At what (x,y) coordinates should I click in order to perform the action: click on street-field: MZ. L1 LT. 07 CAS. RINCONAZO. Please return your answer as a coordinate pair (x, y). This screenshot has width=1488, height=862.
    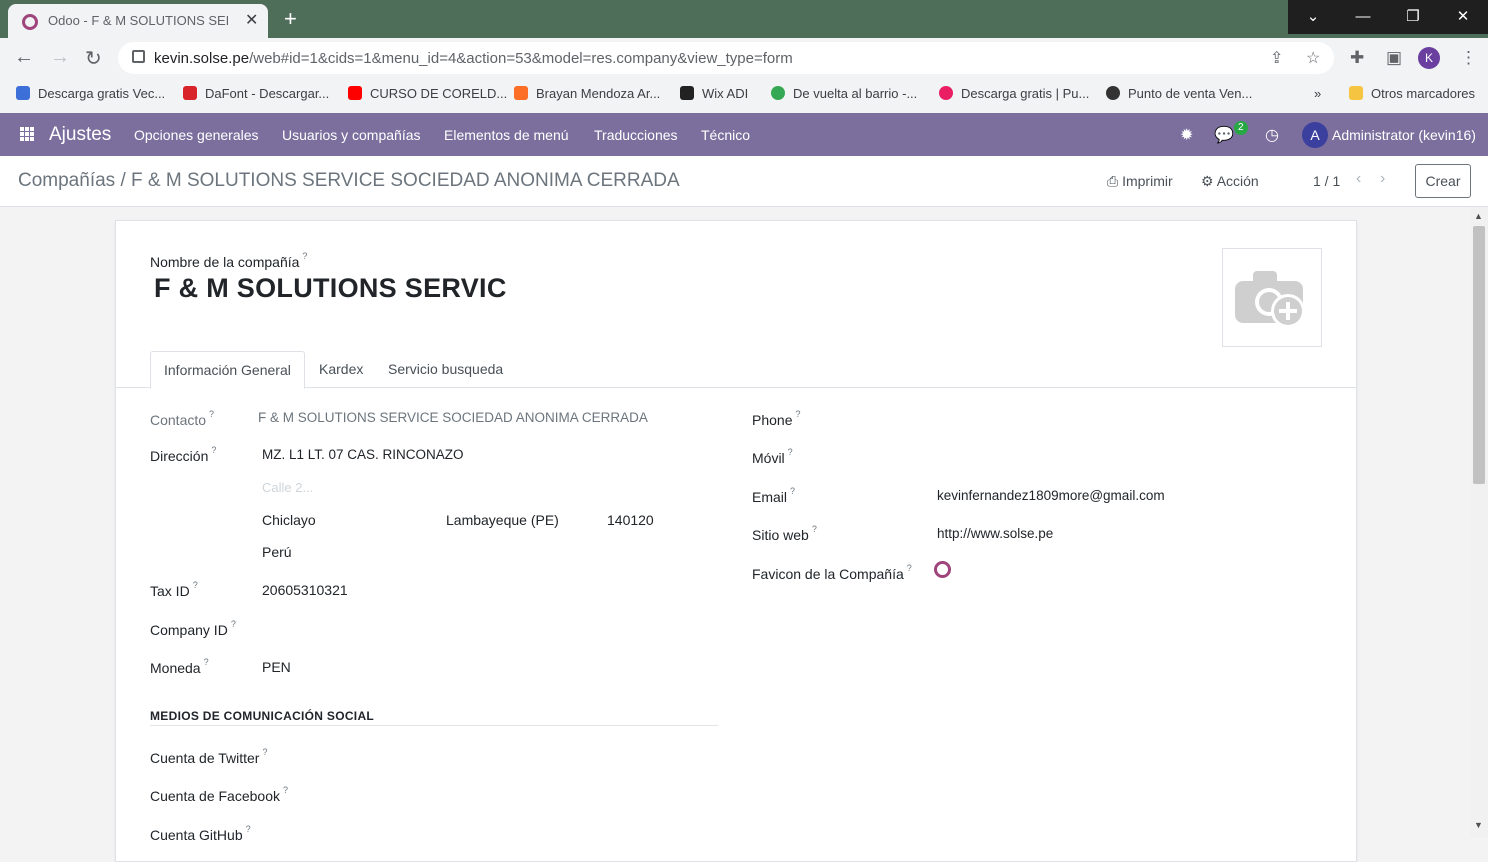
    Looking at the image, I should click on (363, 454).